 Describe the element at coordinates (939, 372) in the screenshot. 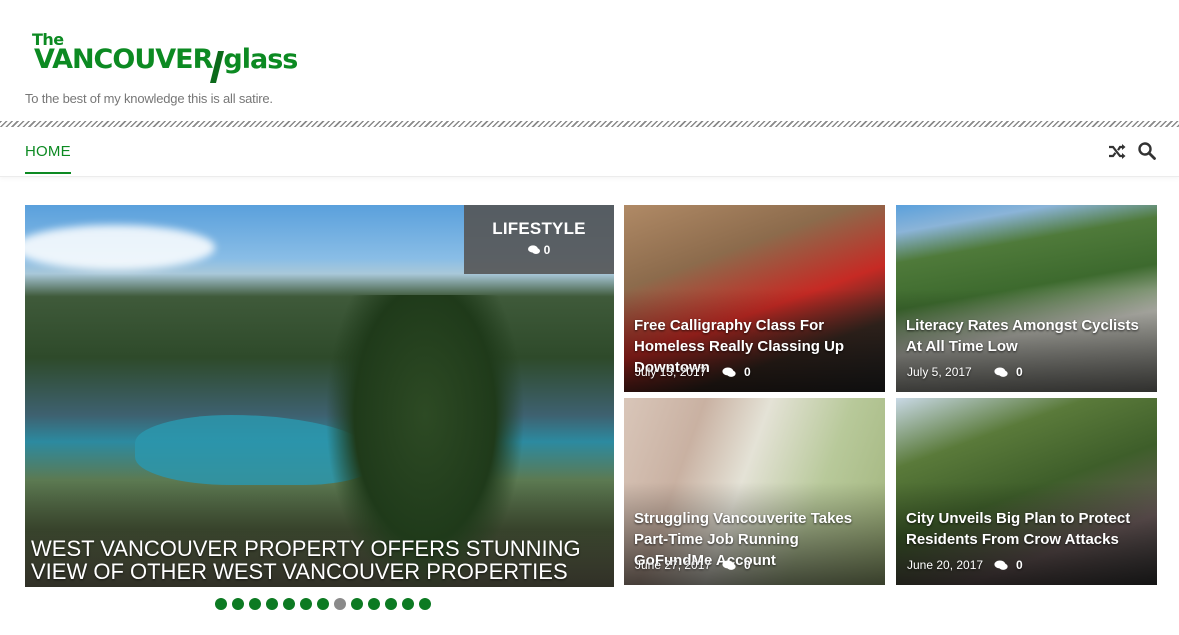

I see `post-date: July 5, 2017` at that location.